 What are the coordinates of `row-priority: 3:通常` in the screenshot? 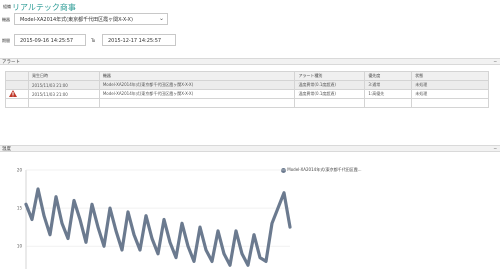 It's located at (388, 85).